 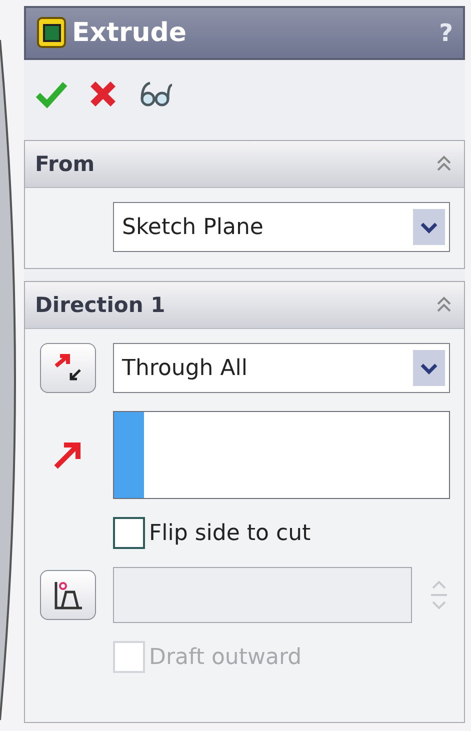 I want to click on group-title: Direction 1, so click(x=100, y=305).